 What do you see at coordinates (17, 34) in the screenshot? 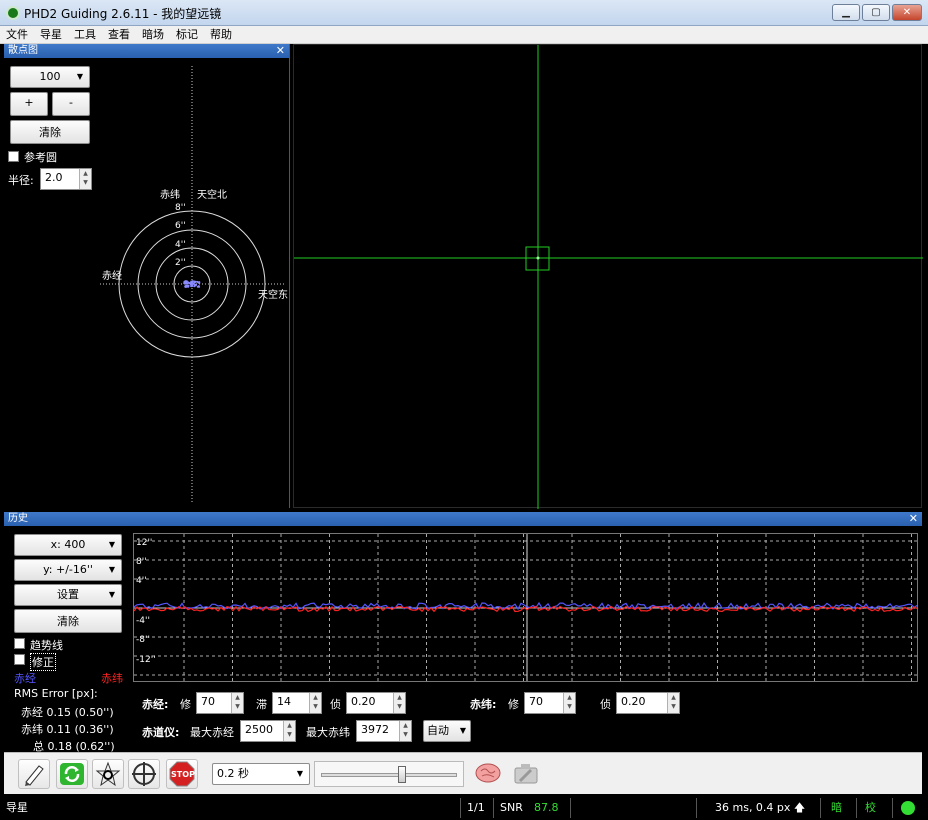
I see `menu-file: 文件` at bounding box center [17, 34].